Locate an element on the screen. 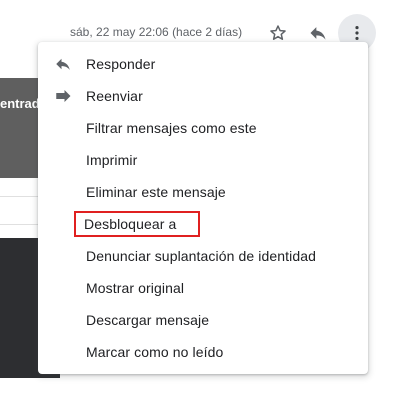 The image size is (396, 420). menu-item-reply: Responder is located at coordinates (203, 64).